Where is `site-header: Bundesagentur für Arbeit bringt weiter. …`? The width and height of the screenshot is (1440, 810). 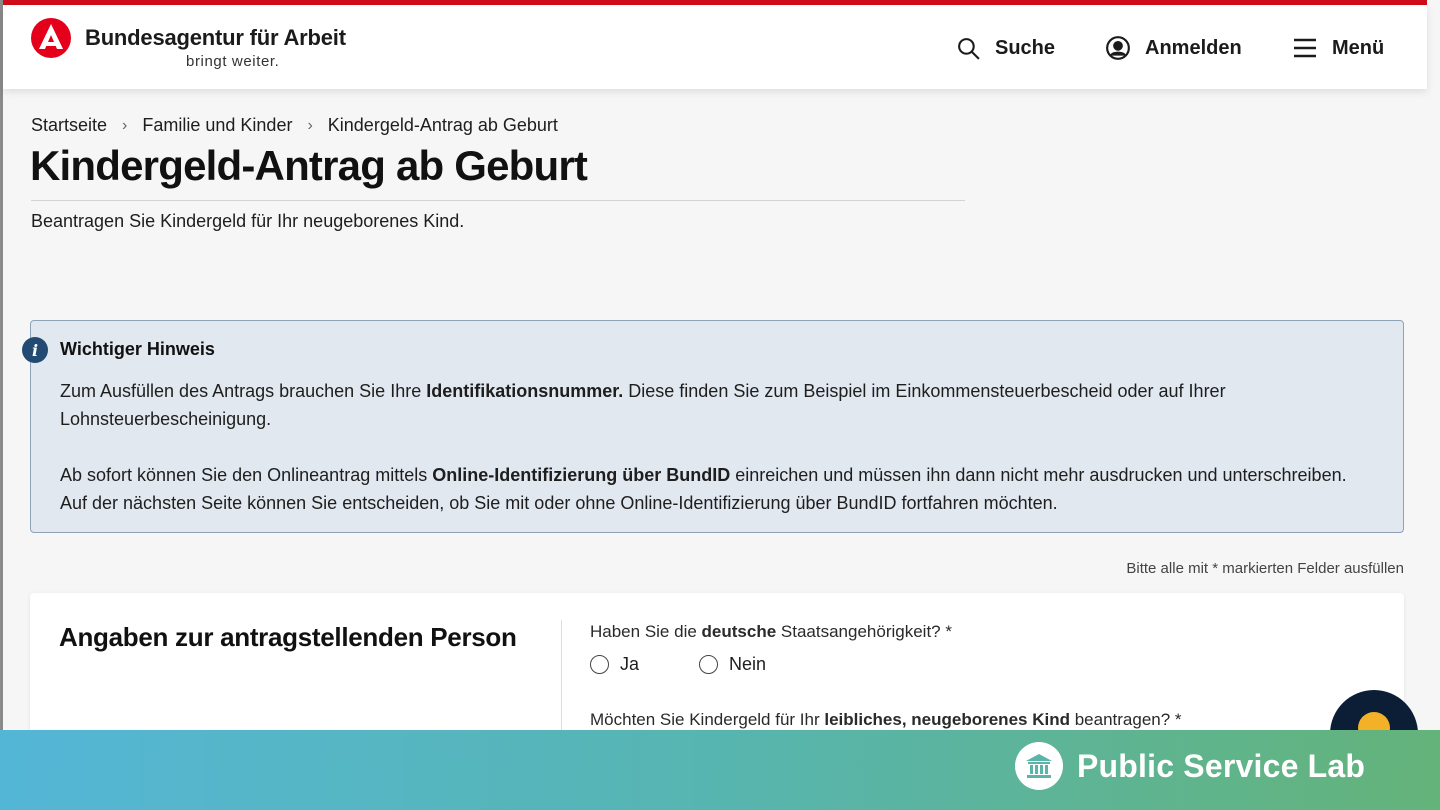
site-header: Bundesagentur für Arbeit bringt weiter. … is located at coordinates (715, 47).